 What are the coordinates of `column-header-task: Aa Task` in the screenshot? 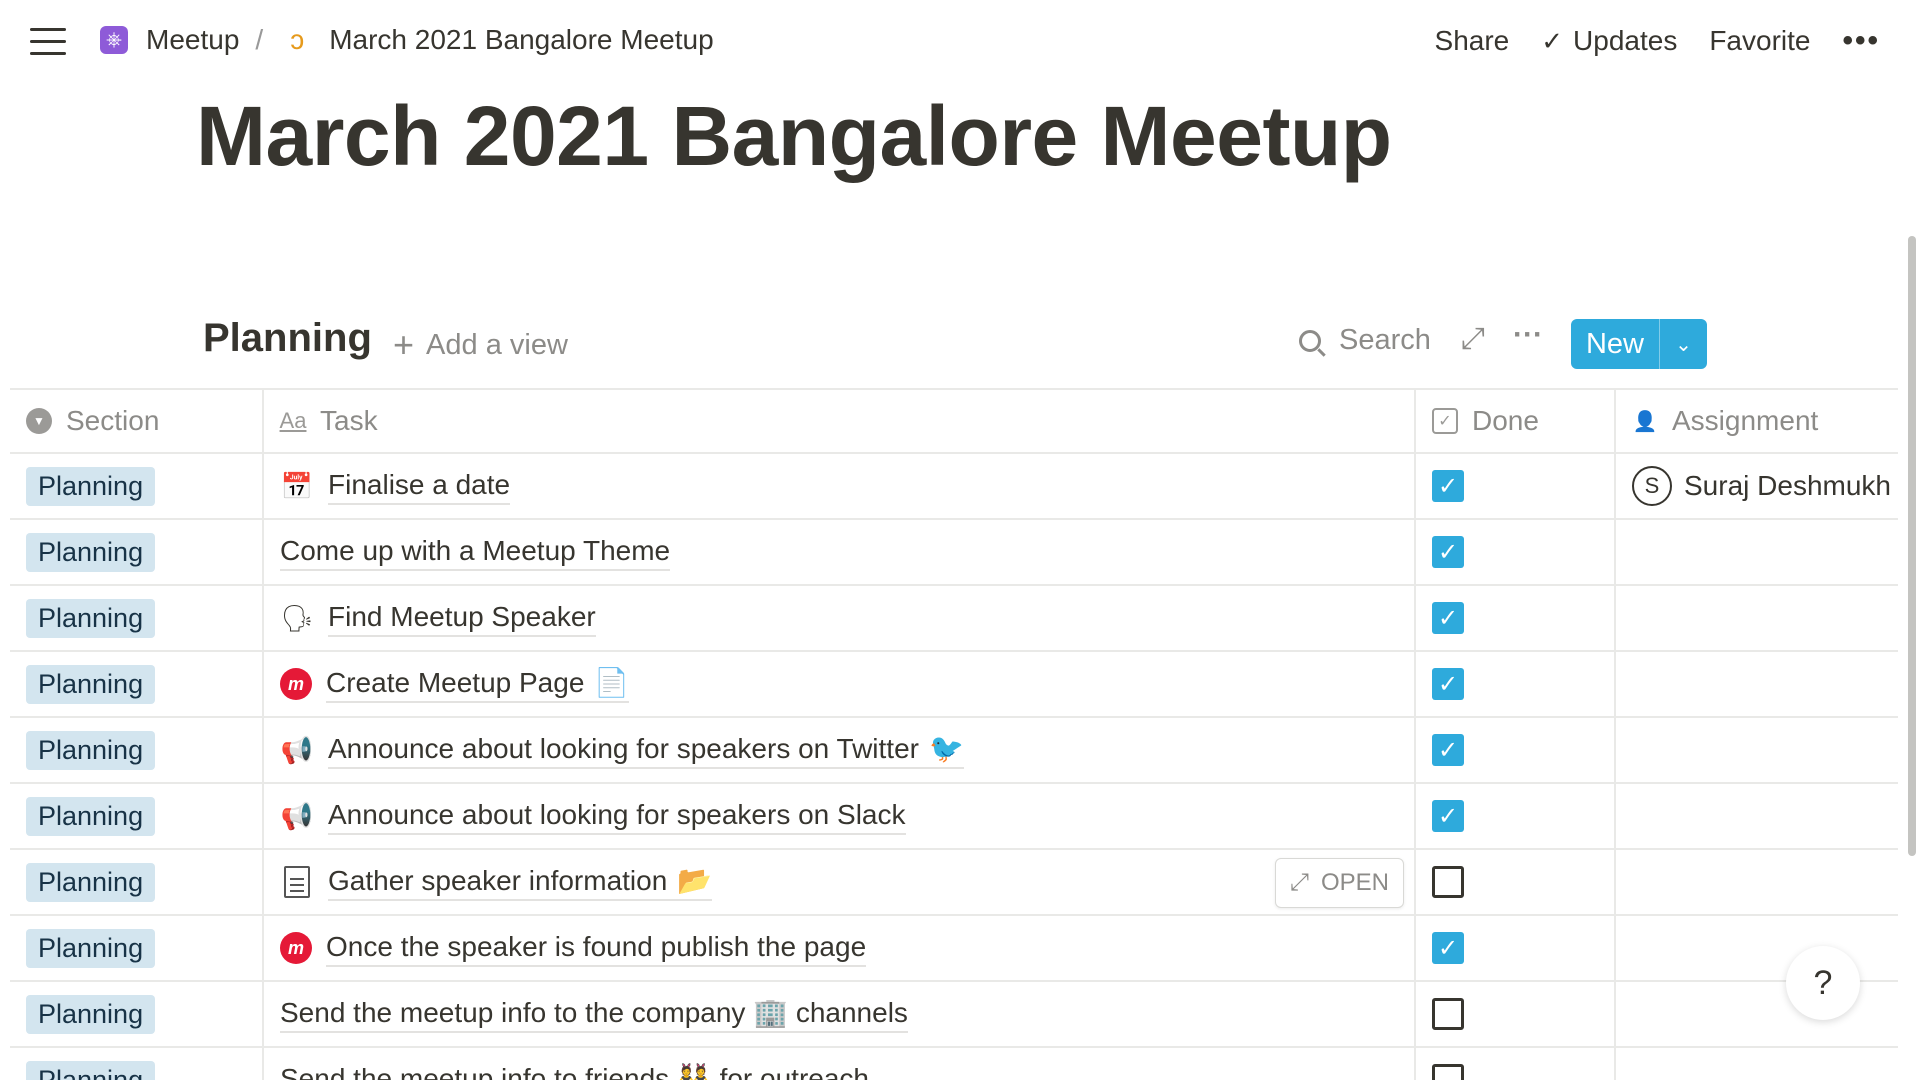 It's located at (840, 421).